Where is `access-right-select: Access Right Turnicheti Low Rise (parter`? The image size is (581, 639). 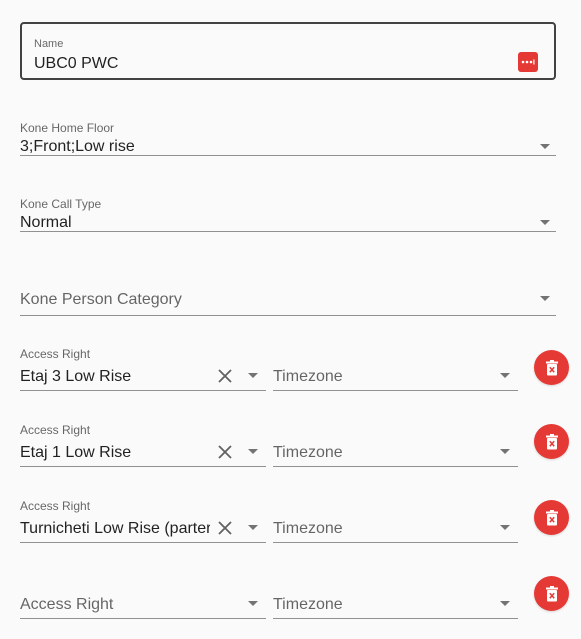 access-right-select: Access Right Turnicheti Low Rise (parter is located at coordinates (143, 521).